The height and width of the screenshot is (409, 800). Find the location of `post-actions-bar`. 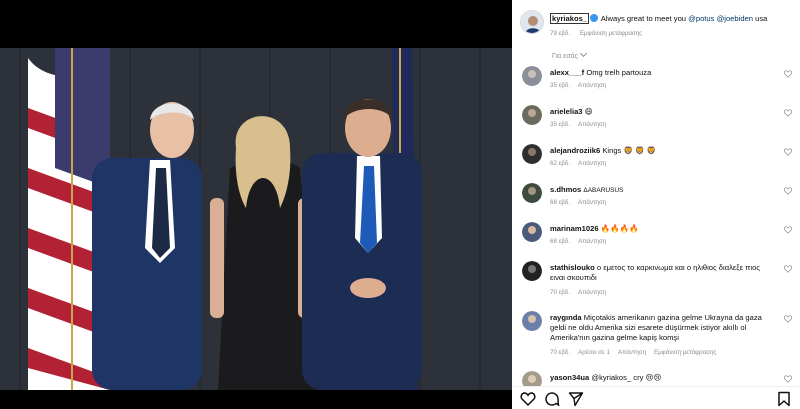

post-actions-bar is located at coordinates (656, 397).